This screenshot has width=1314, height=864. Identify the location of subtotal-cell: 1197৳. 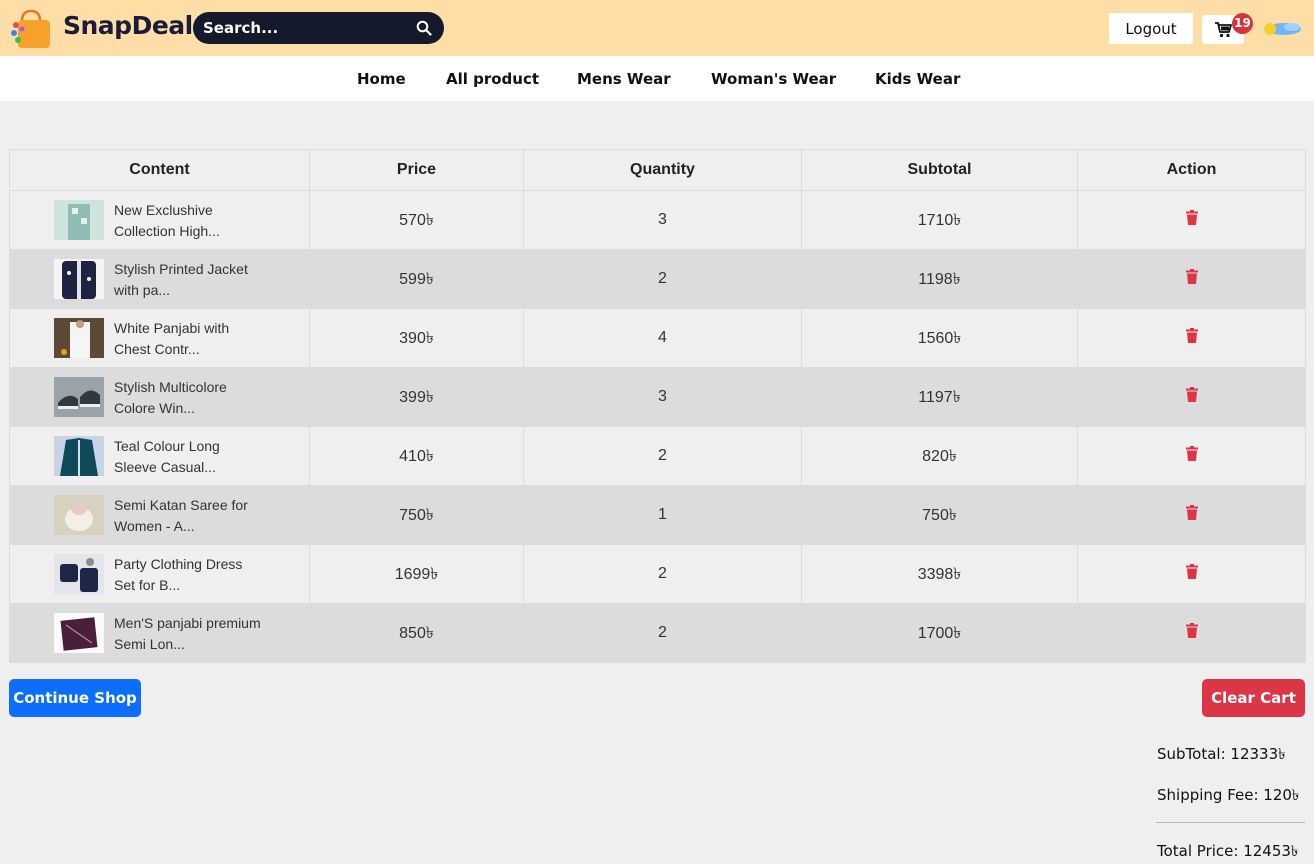
(939, 397).